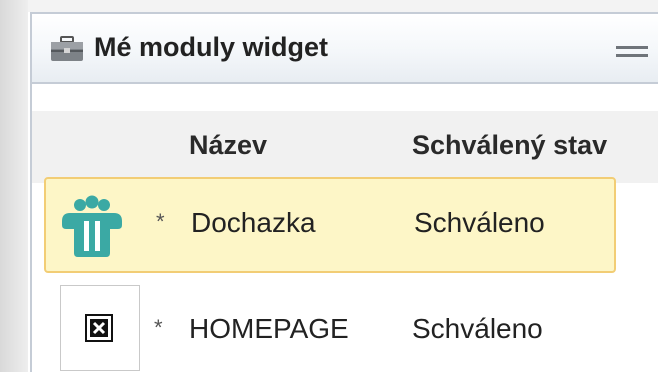  What do you see at coordinates (92, 226) in the screenshot?
I see `people-app-icon` at bounding box center [92, 226].